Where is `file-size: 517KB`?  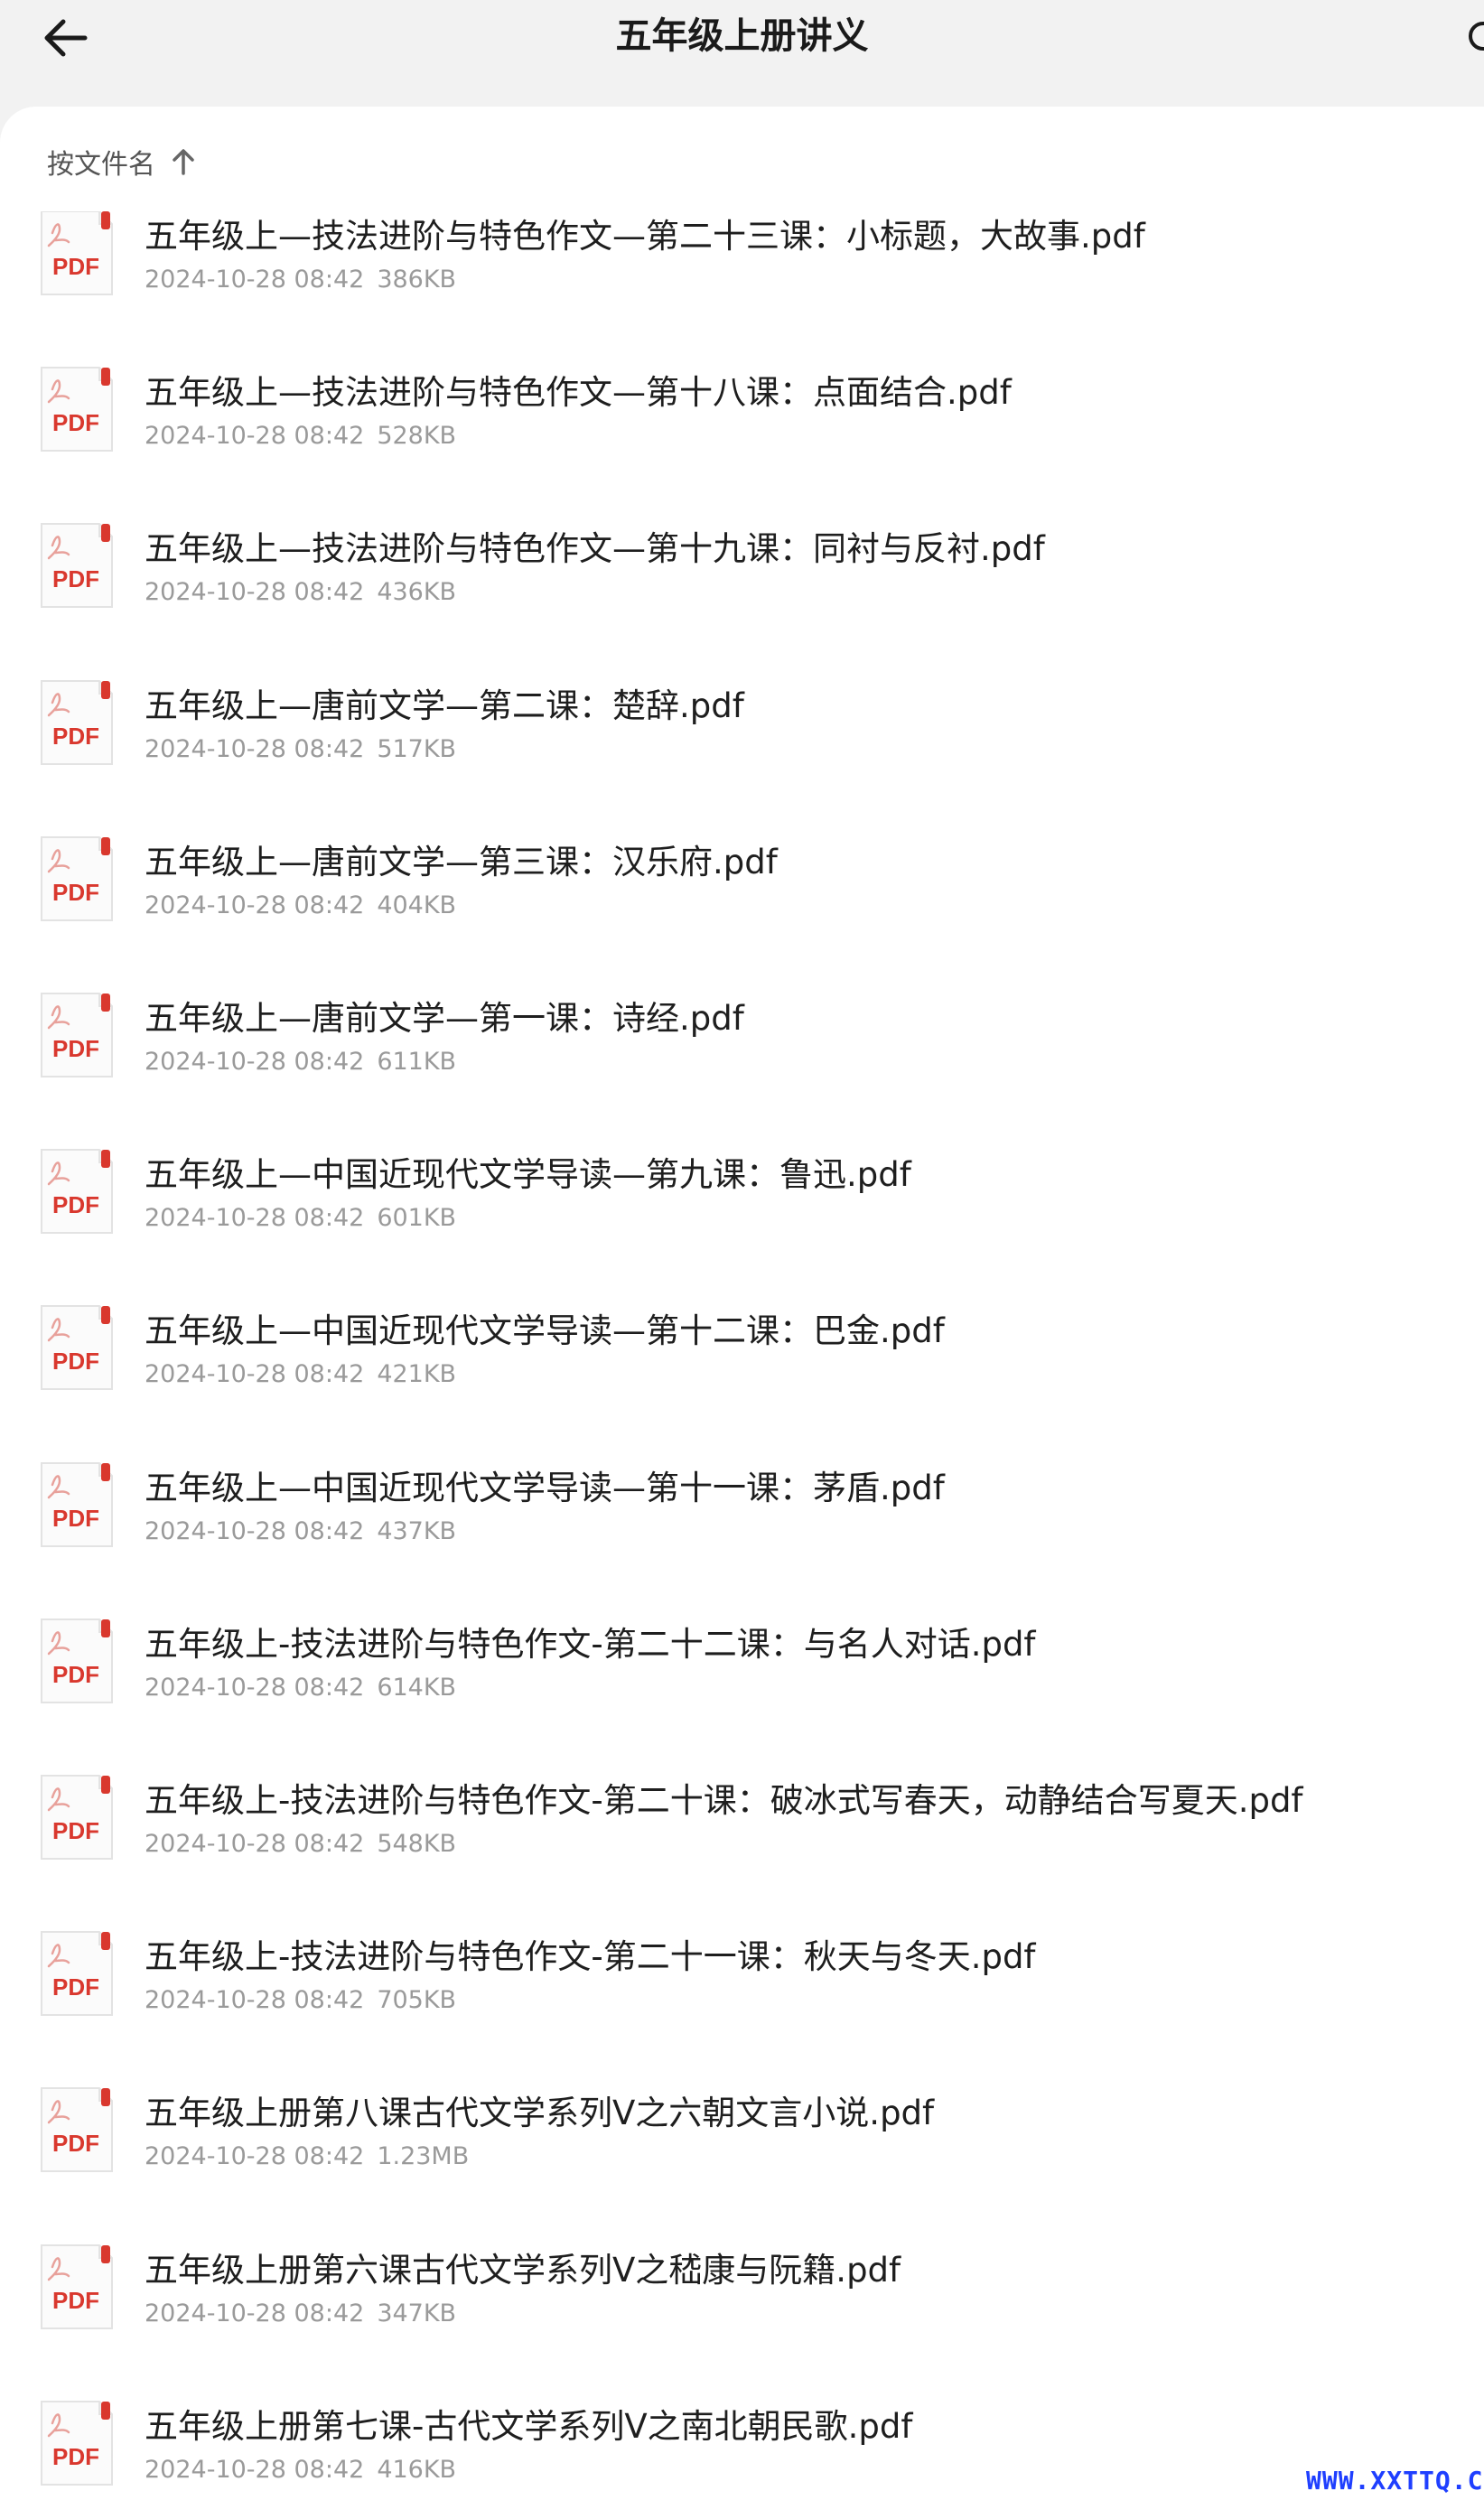
file-size: 517KB is located at coordinates (417, 748).